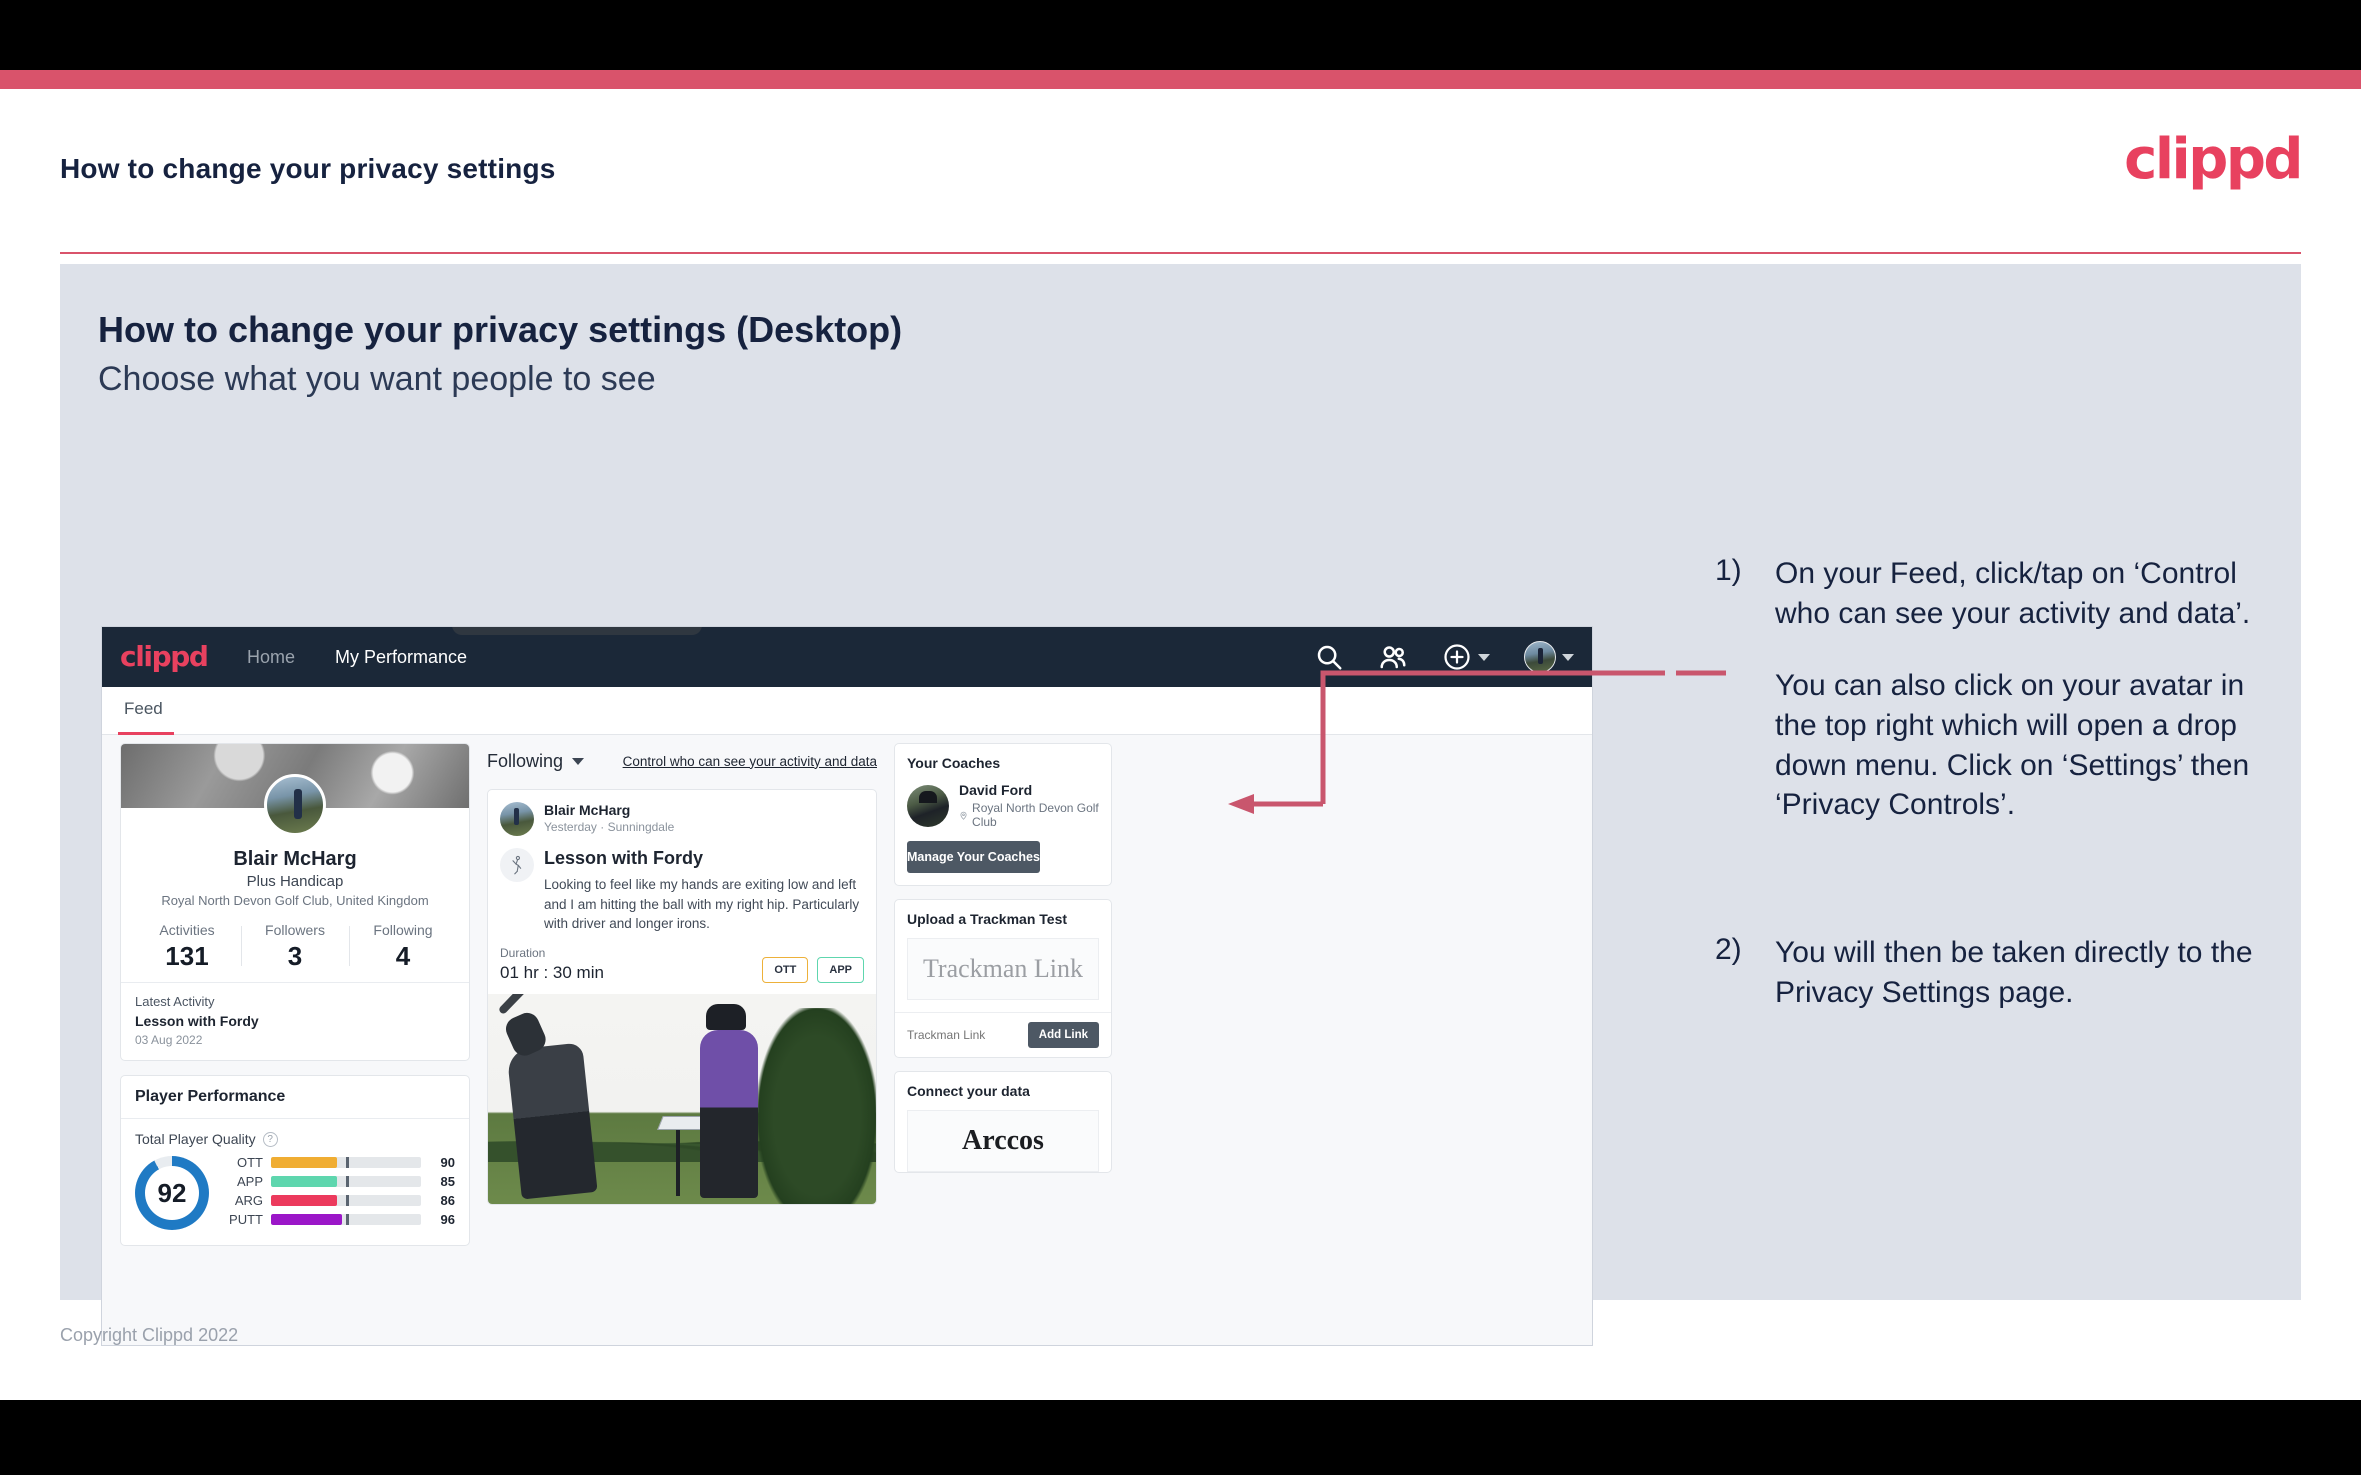  Describe the element at coordinates (536, 761) in the screenshot. I see `feed-filter-dropdown: Following` at that location.